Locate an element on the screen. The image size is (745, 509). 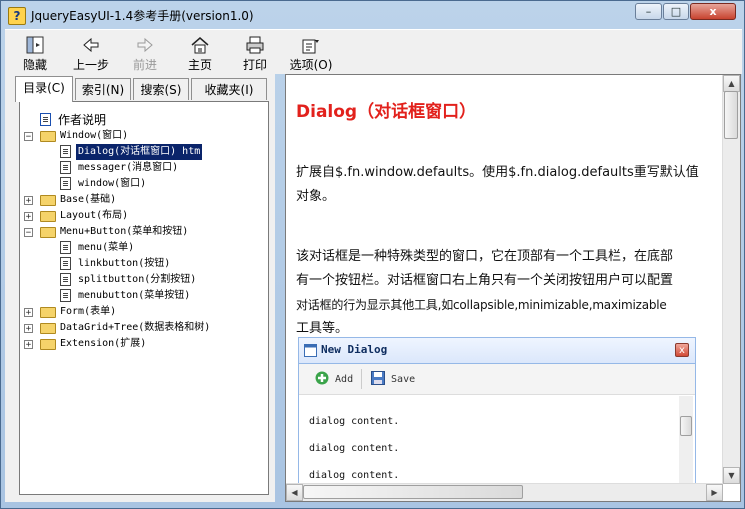
add-icon is located at coordinates (322, 378).